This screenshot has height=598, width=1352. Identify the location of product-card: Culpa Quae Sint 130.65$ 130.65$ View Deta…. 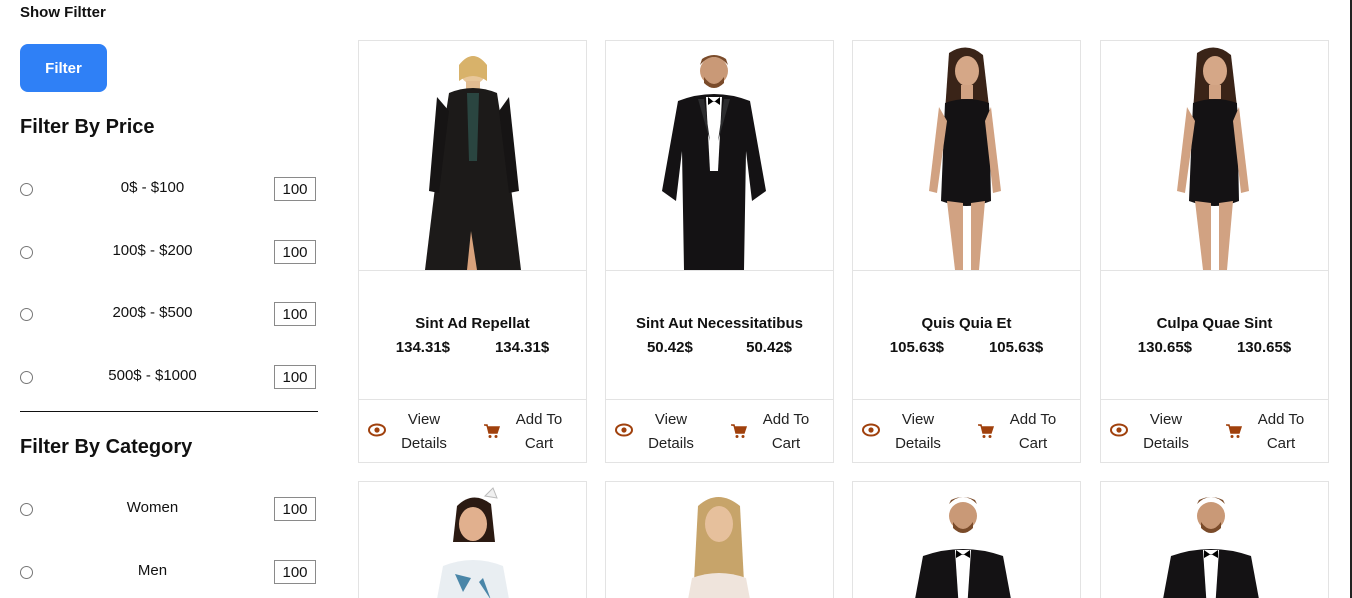
(1214, 251).